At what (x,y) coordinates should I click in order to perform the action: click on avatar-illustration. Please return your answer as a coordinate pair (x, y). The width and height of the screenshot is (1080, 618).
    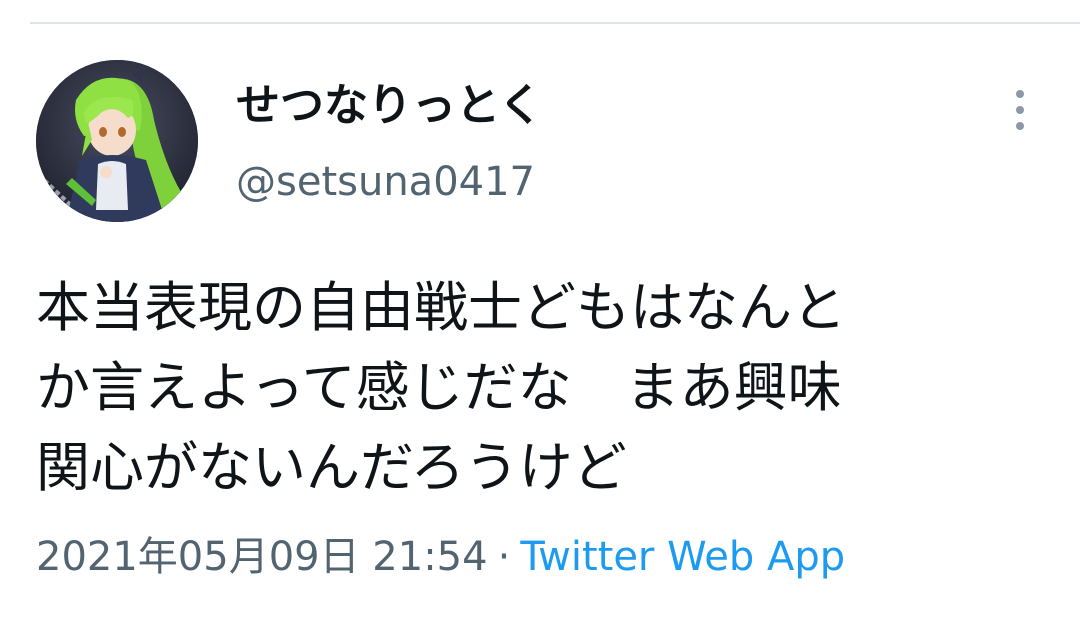
    Looking at the image, I should click on (117, 141).